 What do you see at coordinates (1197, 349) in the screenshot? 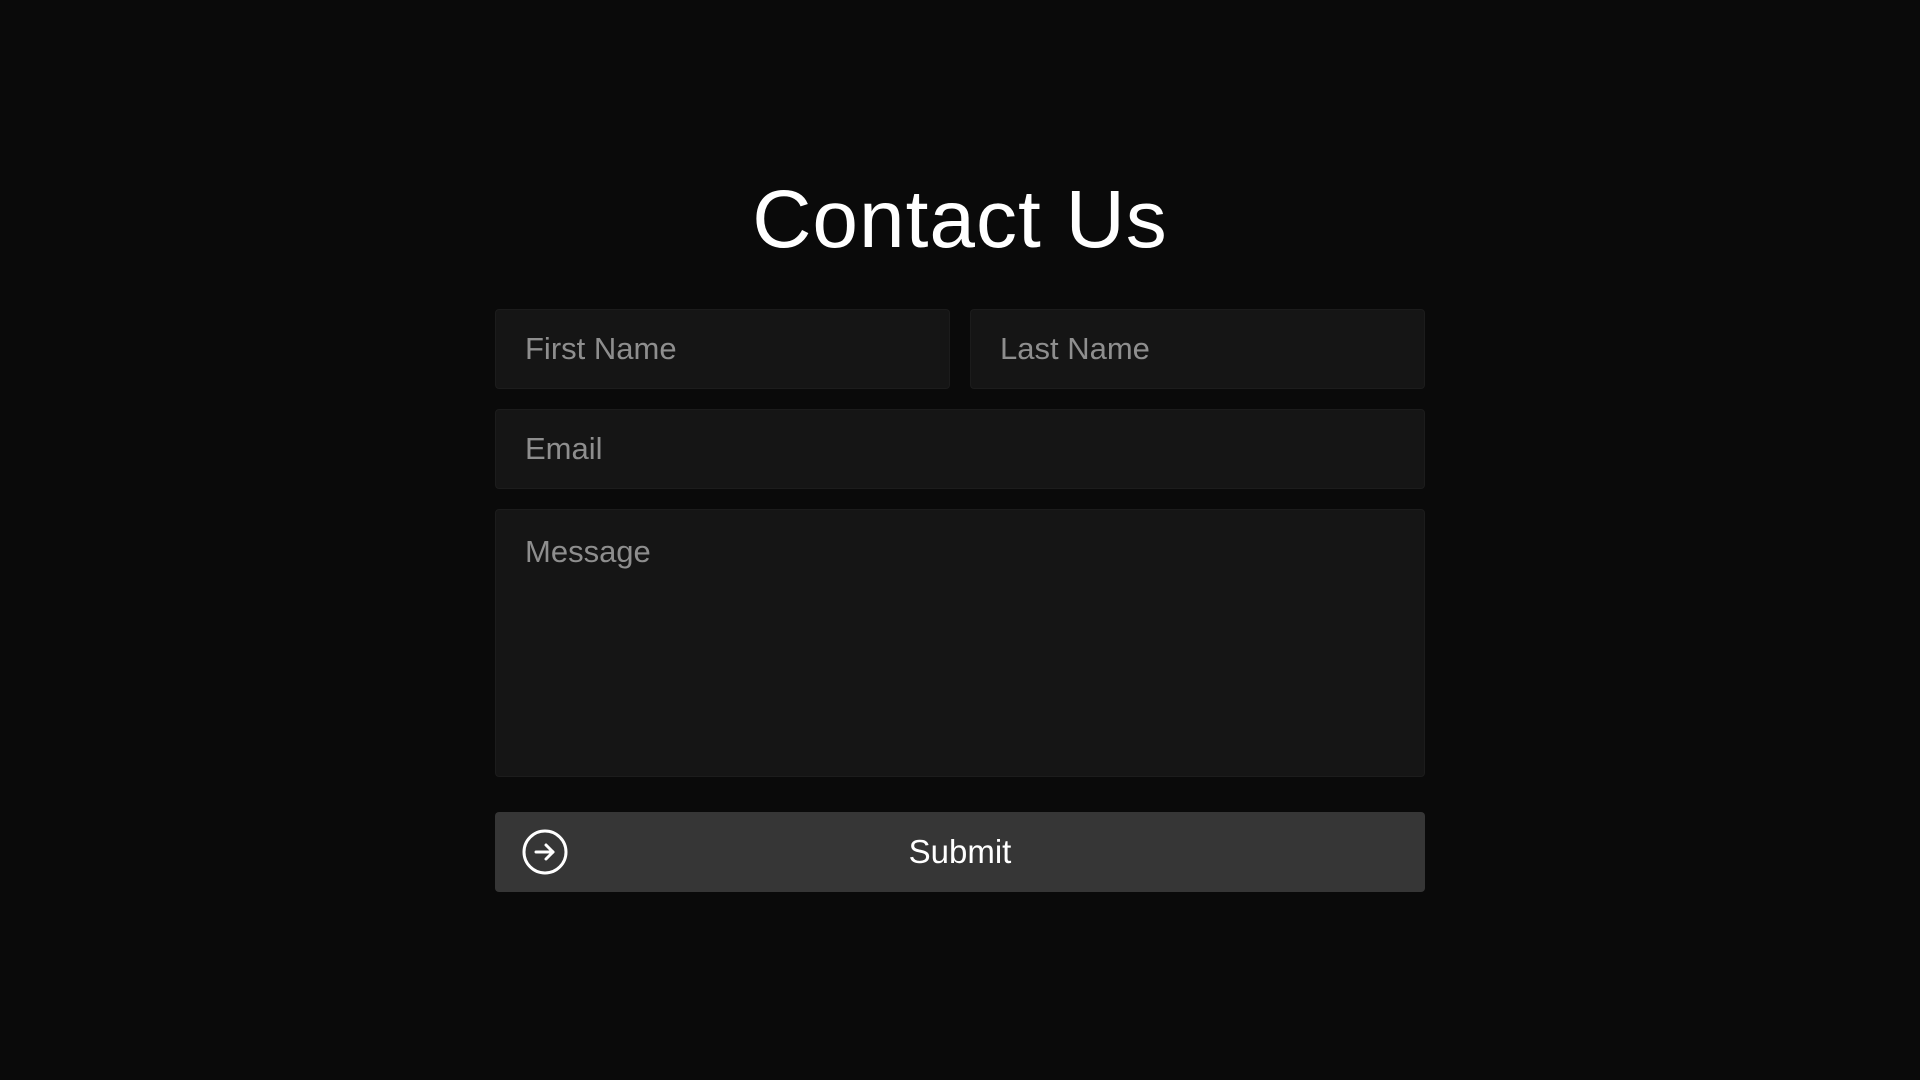
I see `last-name-input` at bounding box center [1197, 349].